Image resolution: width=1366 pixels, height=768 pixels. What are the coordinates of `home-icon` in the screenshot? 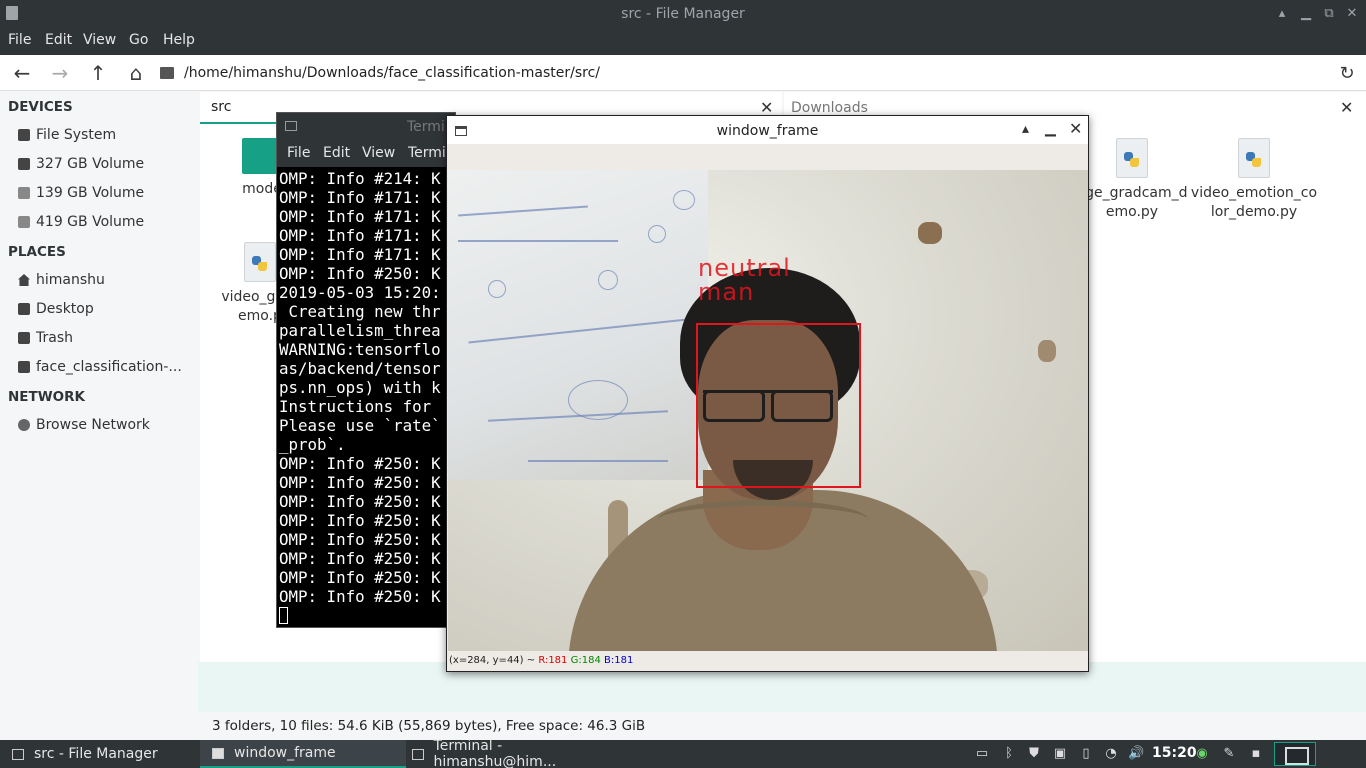 It's located at (24, 280).